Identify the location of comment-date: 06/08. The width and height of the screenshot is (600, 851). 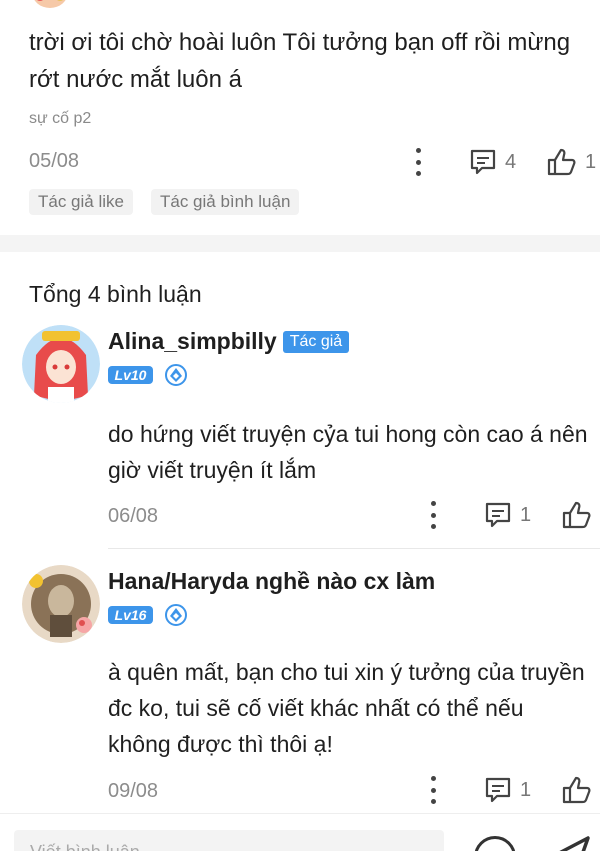
(133, 516).